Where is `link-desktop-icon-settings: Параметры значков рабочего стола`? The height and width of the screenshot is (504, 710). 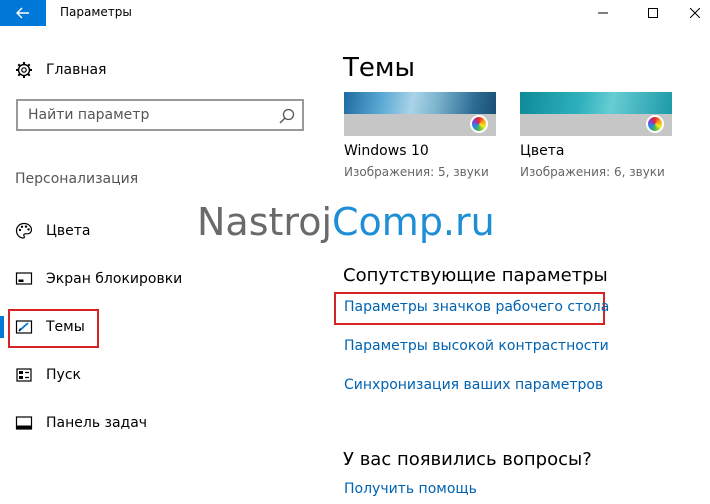
link-desktop-icon-settings: Параметры значков рабочего стола is located at coordinates (476, 307).